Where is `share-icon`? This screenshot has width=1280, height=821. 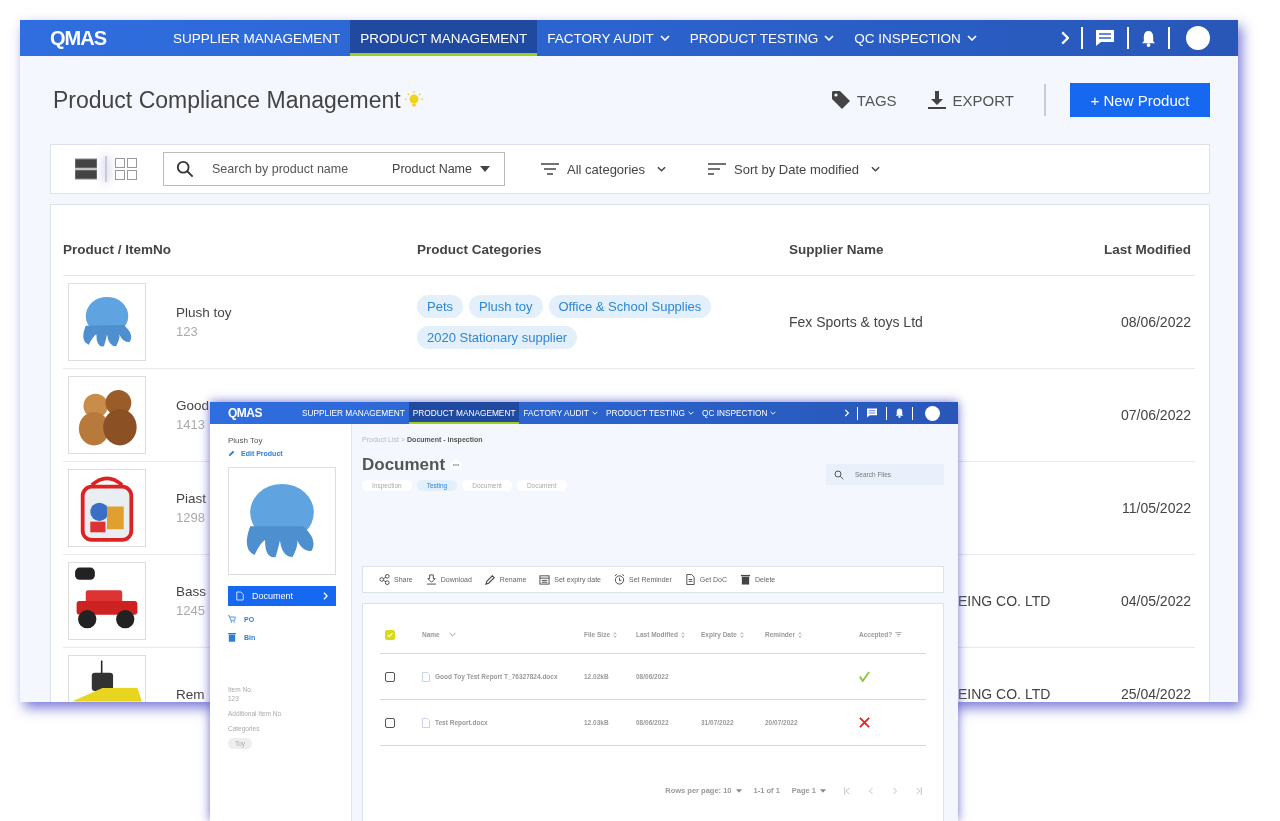 share-icon is located at coordinates (384, 579).